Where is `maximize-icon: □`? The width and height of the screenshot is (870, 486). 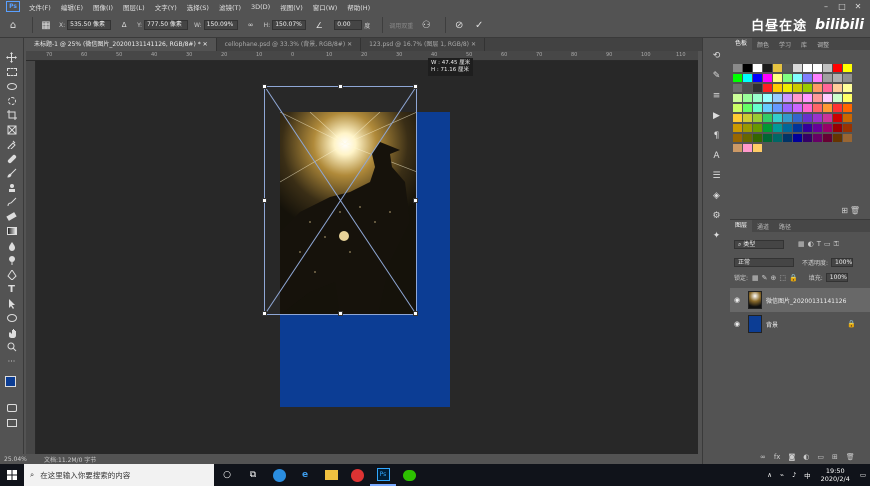
maximize-icon: □ is located at coordinates (842, 6).